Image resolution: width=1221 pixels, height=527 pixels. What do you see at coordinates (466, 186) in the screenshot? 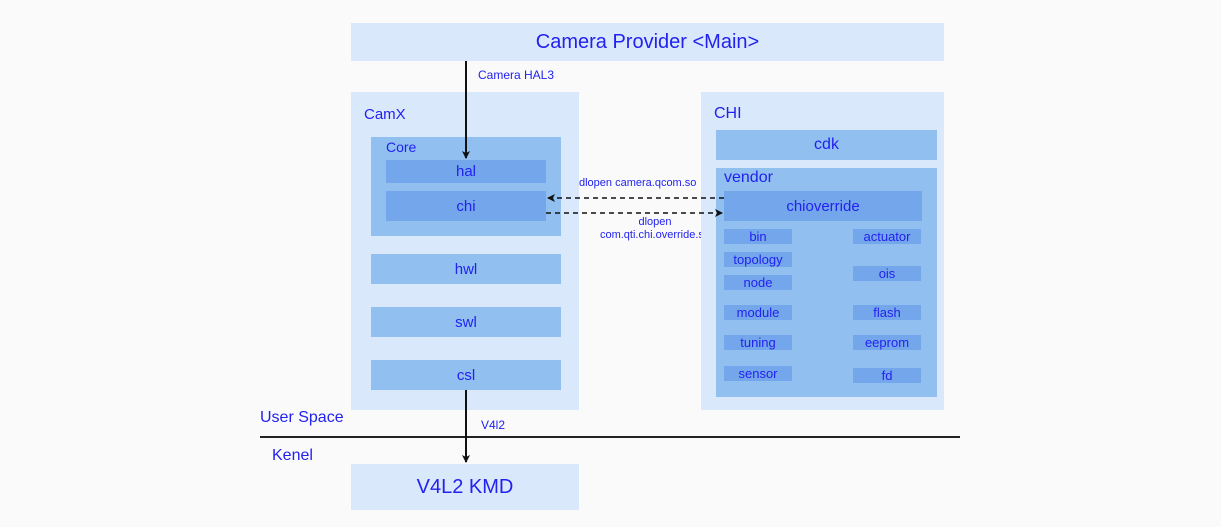
I see `core-box: Core` at bounding box center [466, 186].